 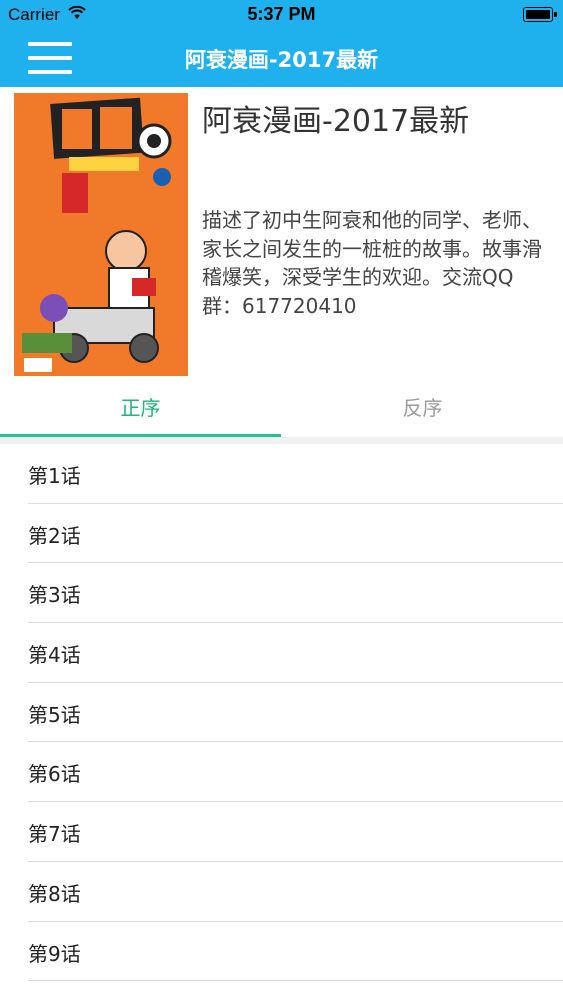 What do you see at coordinates (54, 714) in the screenshot?
I see `chapter-label: 第5话` at bounding box center [54, 714].